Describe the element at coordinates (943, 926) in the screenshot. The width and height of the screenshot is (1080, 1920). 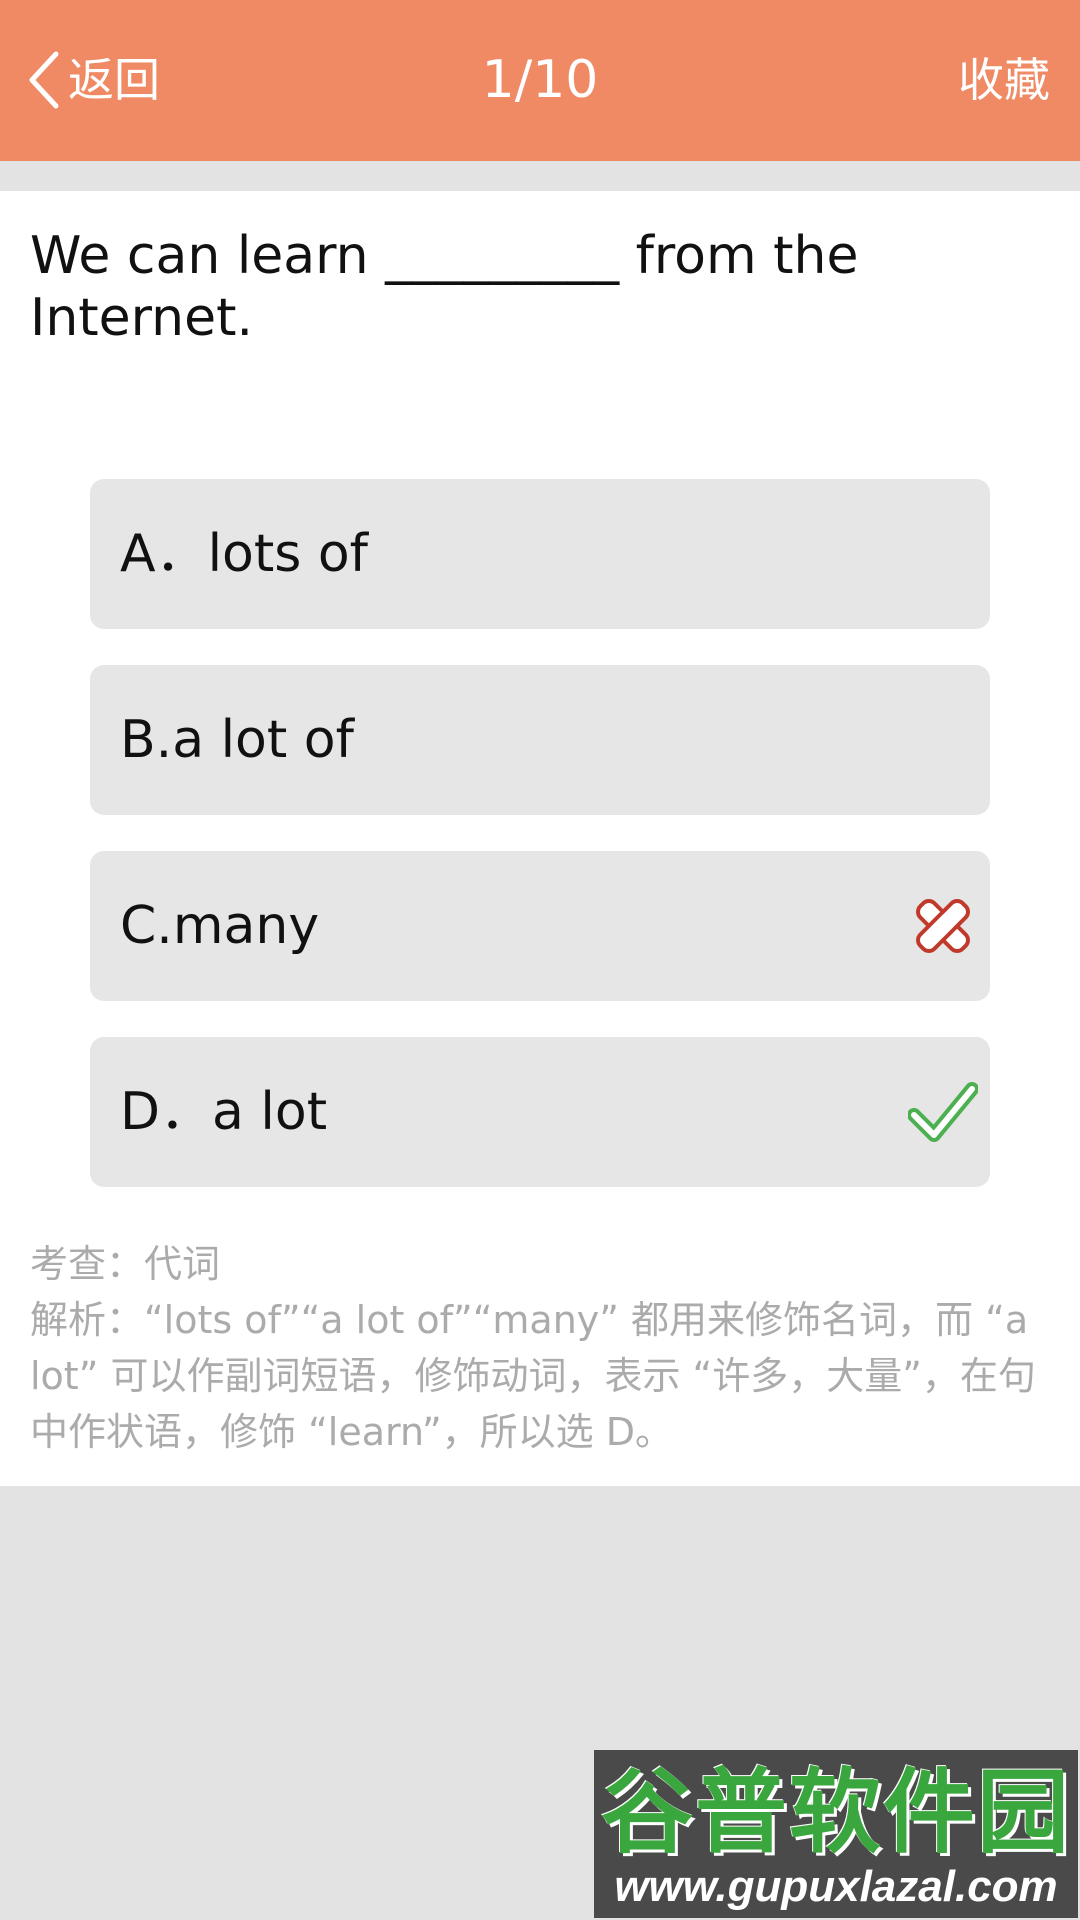
I see `wrong-icon` at that location.